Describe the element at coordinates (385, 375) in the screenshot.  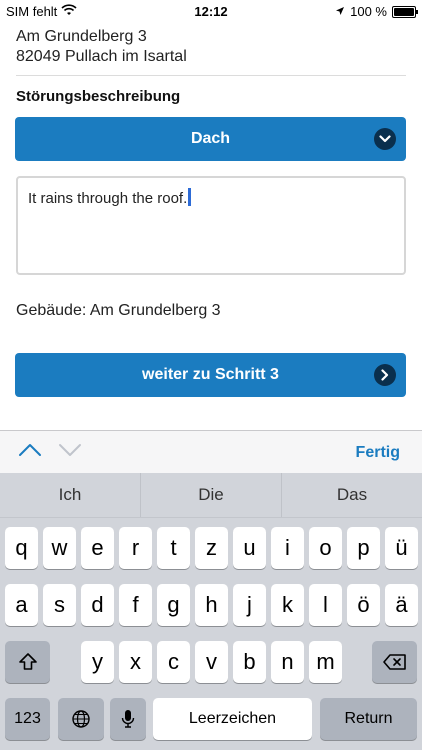
I see `chevron-right-icon` at that location.